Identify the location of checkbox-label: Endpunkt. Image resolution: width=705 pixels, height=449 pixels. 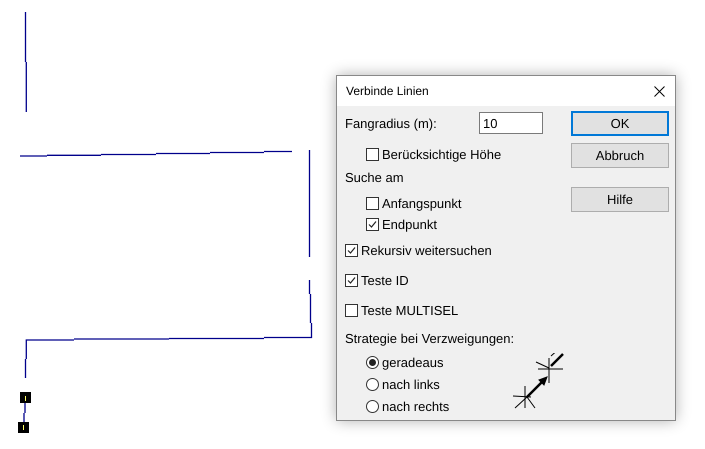
(409, 224).